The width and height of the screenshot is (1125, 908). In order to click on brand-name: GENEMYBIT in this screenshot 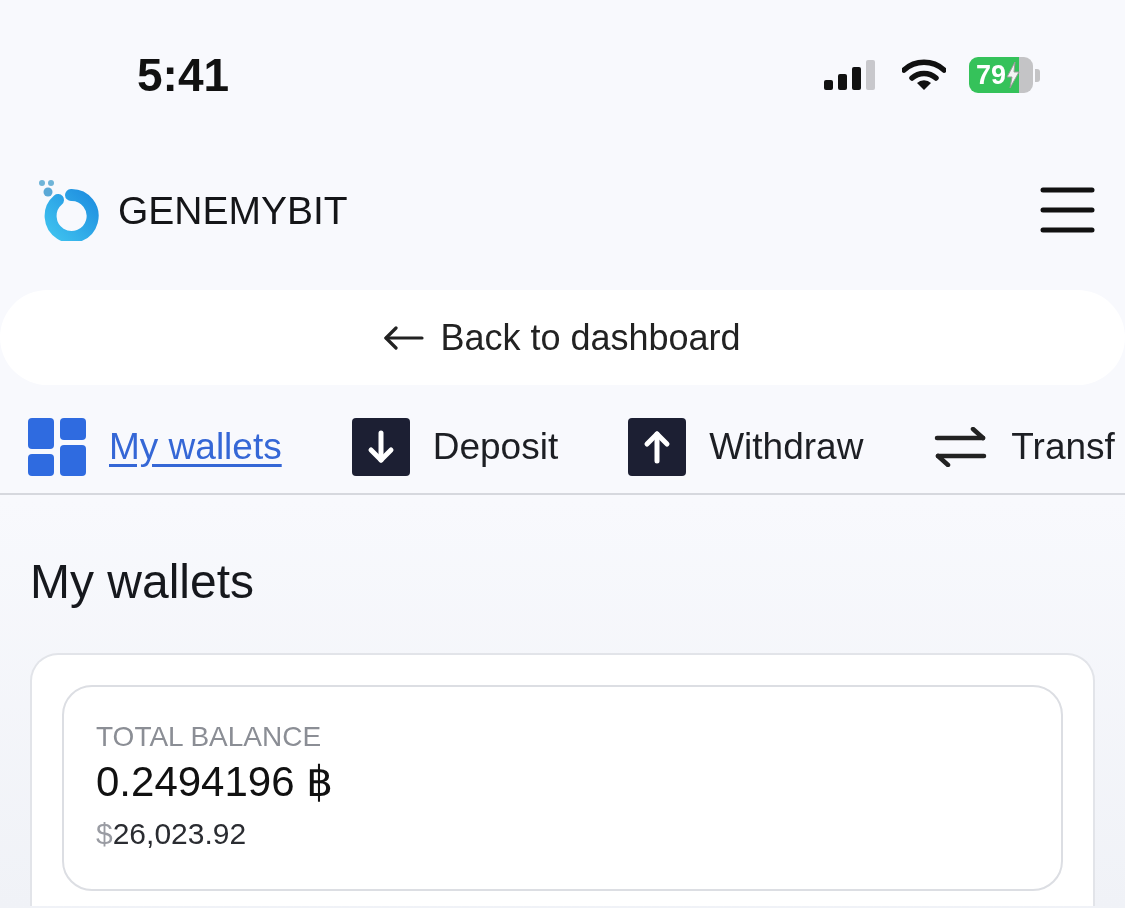, I will do `click(233, 210)`.